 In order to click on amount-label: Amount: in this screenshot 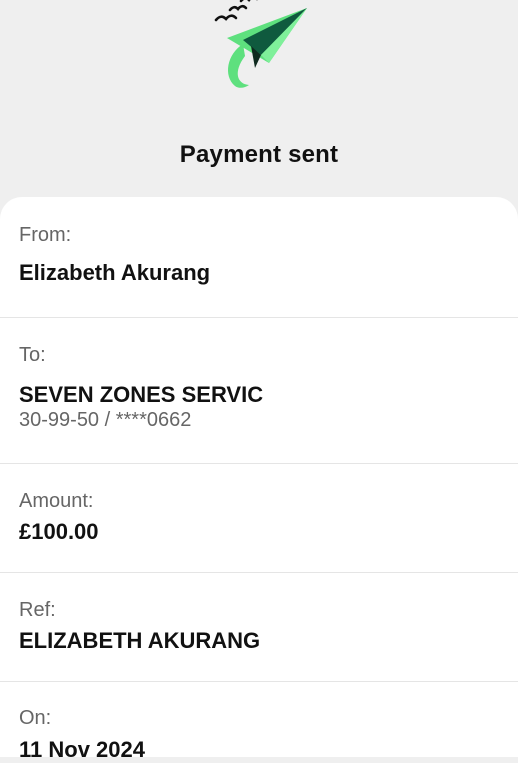, I will do `click(56, 501)`.